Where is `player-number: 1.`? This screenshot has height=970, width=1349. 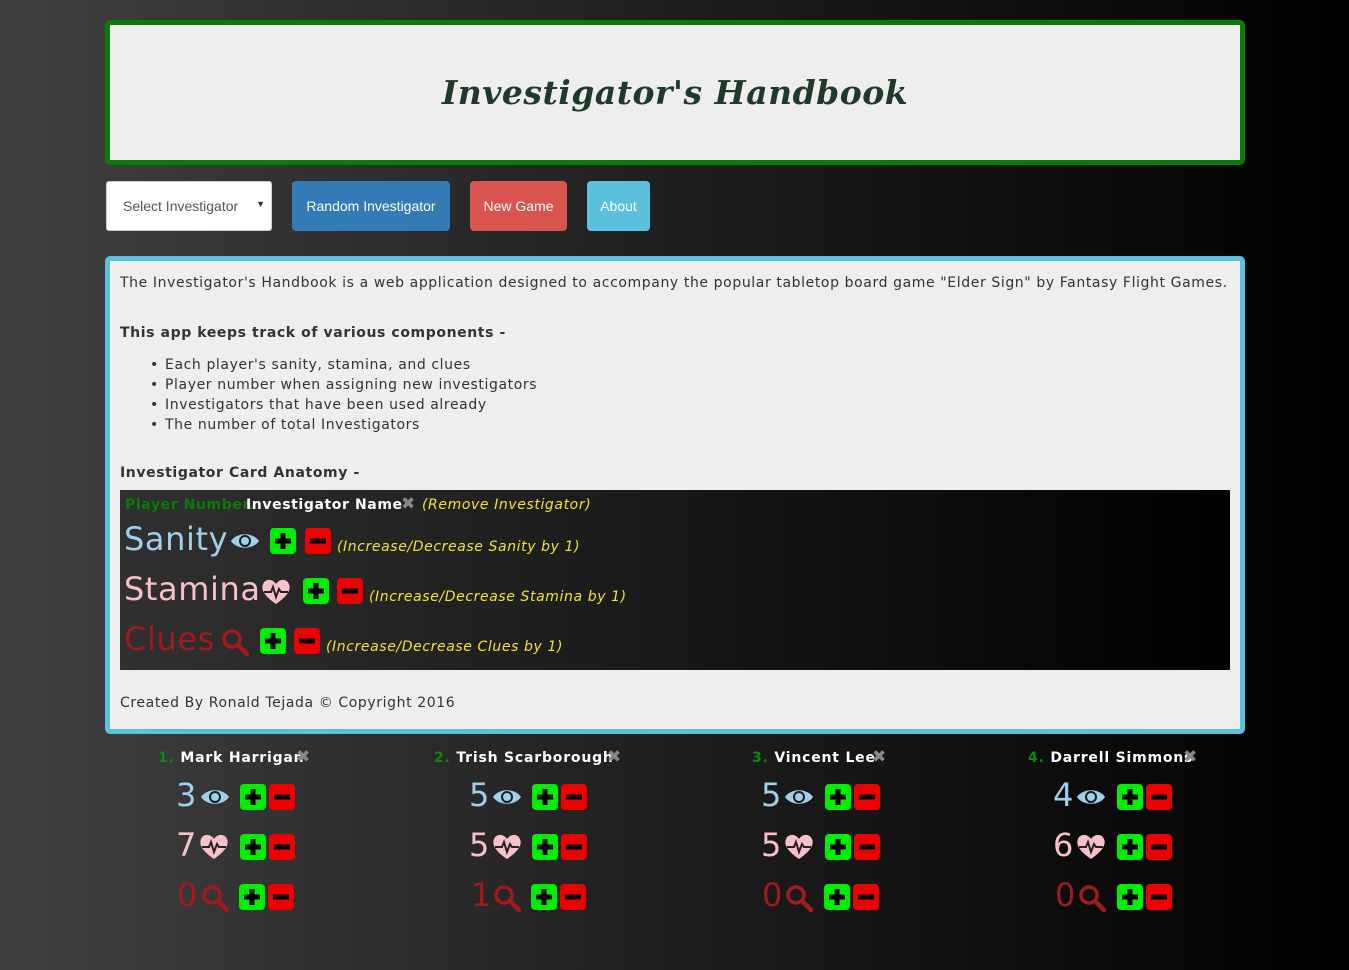
player-number: 1. is located at coordinates (166, 758).